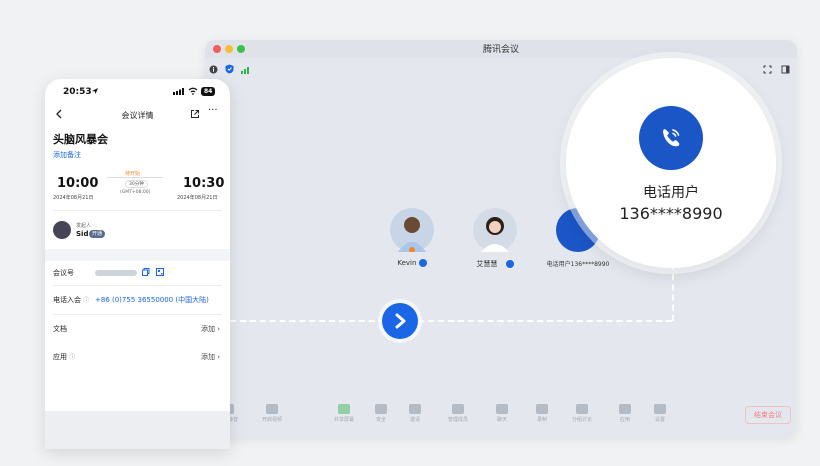 The image size is (820, 466). What do you see at coordinates (84, 226) in the screenshot?
I see `host-label: 发起人` at bounding box center [84, 226].